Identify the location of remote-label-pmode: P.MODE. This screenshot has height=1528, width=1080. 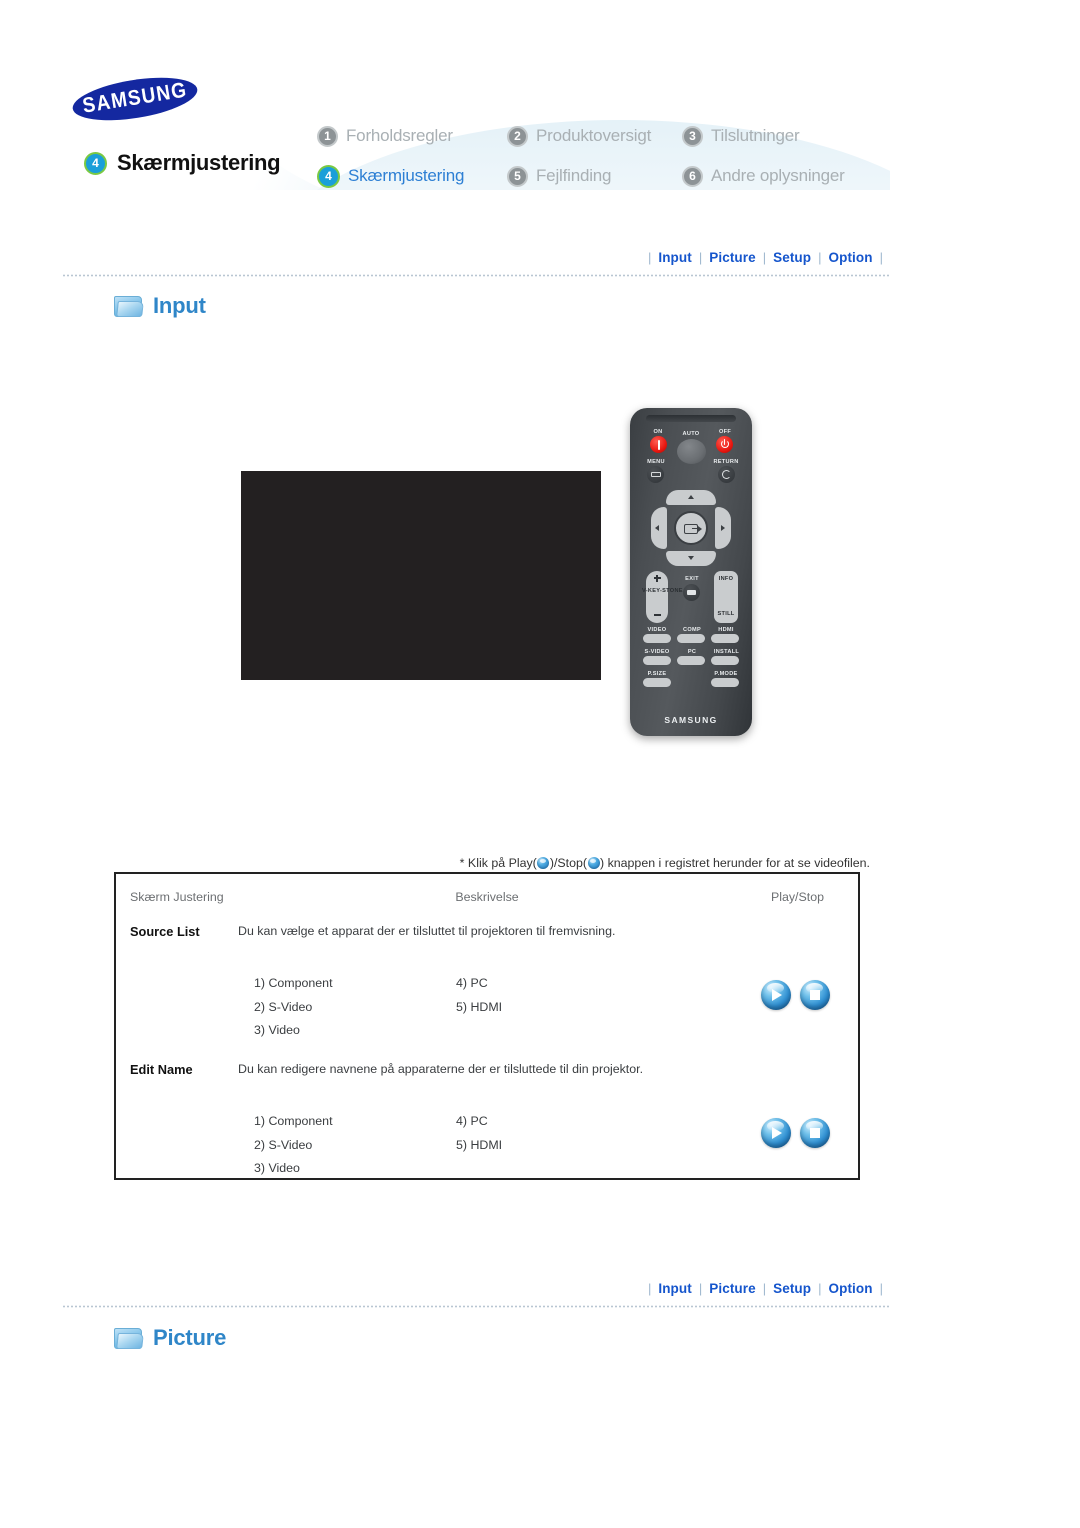
(726, 674).